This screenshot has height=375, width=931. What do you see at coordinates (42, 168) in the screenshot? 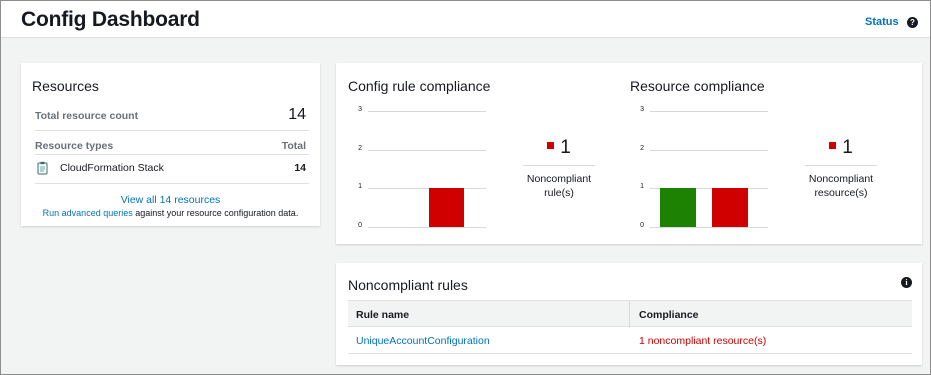
I see `cloudformation-stack-icon` at bounding box center [42, 168].